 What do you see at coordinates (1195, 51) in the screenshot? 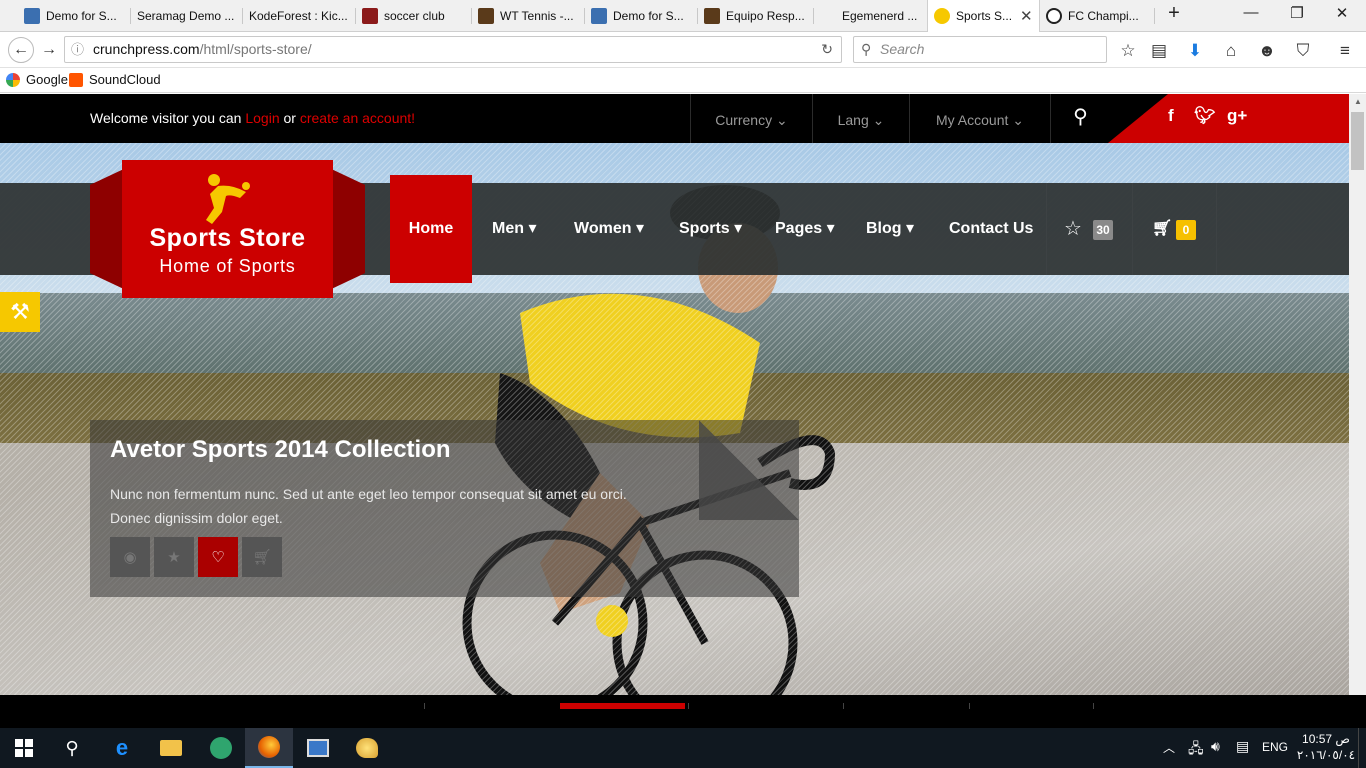
I see `download-icon: ⬇` at bounding box center [1195, 51].